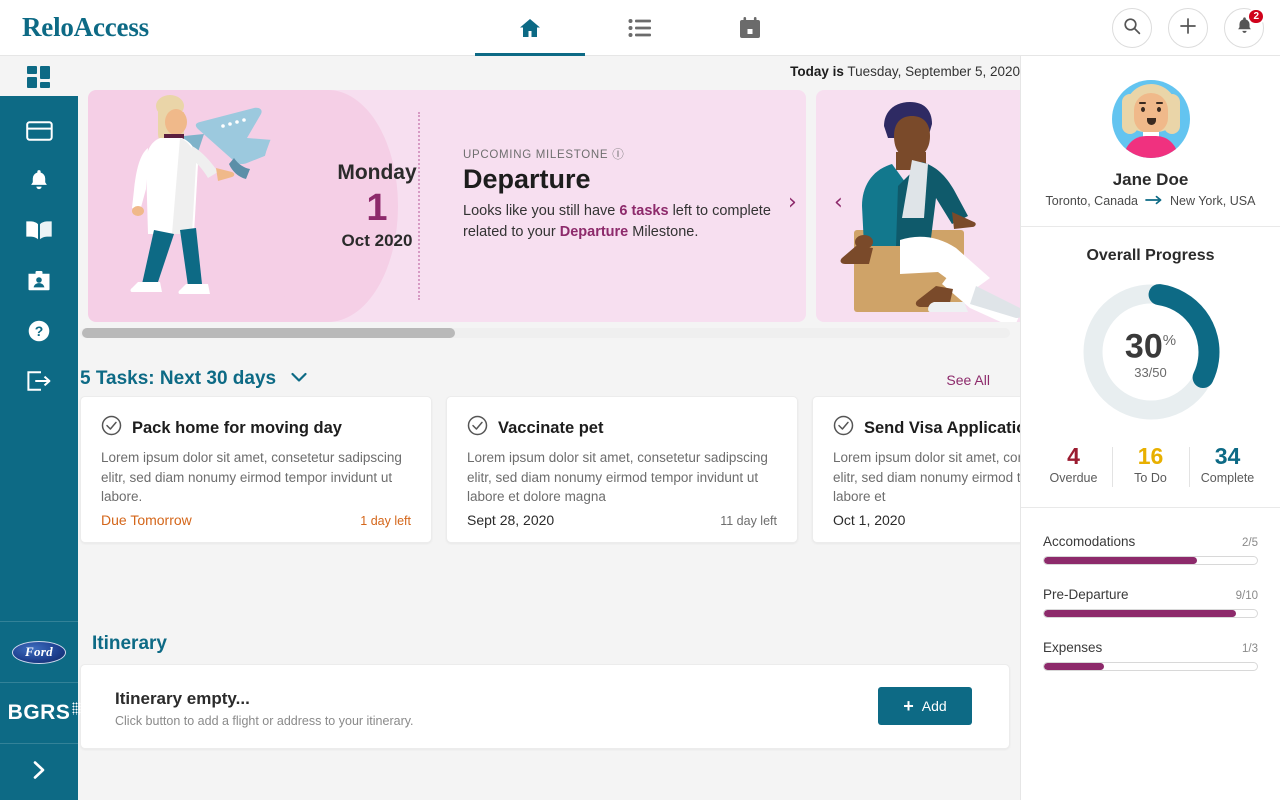 The height and width of the screenshot is (800, 1280). What do you see at coordinates (1150, 226) in the screenshot?
I see `divider` at bounding box center [1150, 226].